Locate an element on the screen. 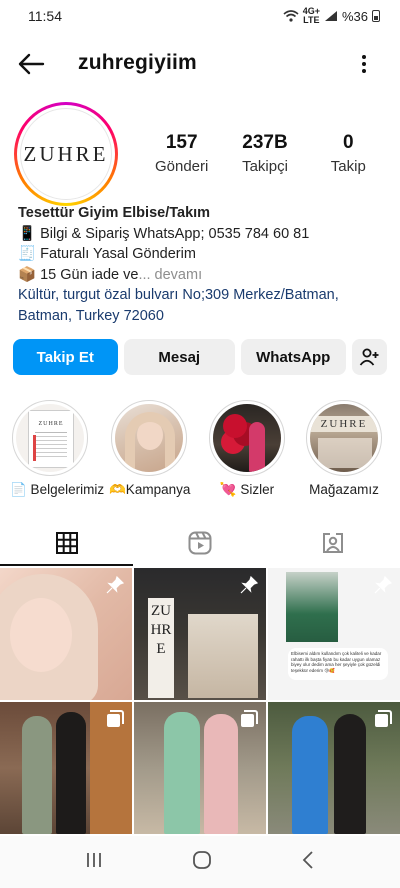 The height and width of the screenshot is (888, 400). grid-icon is located at coordinates (66, 543).